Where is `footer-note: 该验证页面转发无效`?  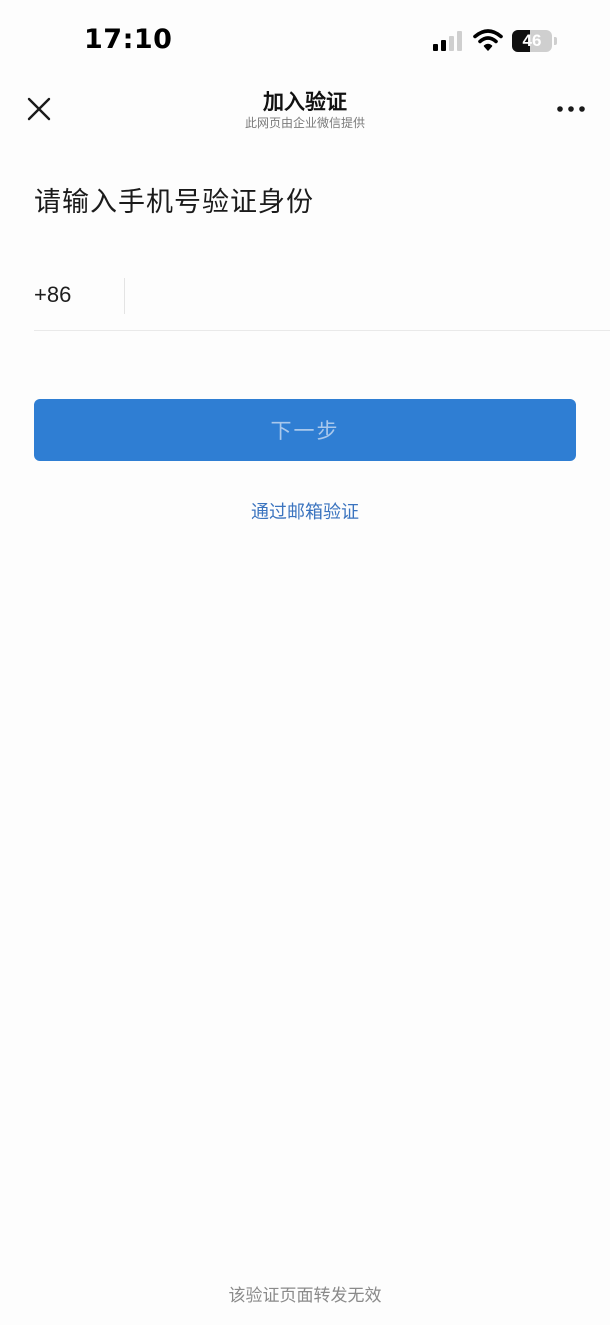
footer-note: 该验证页面转发无效 is located at coordinates (305, 1296).